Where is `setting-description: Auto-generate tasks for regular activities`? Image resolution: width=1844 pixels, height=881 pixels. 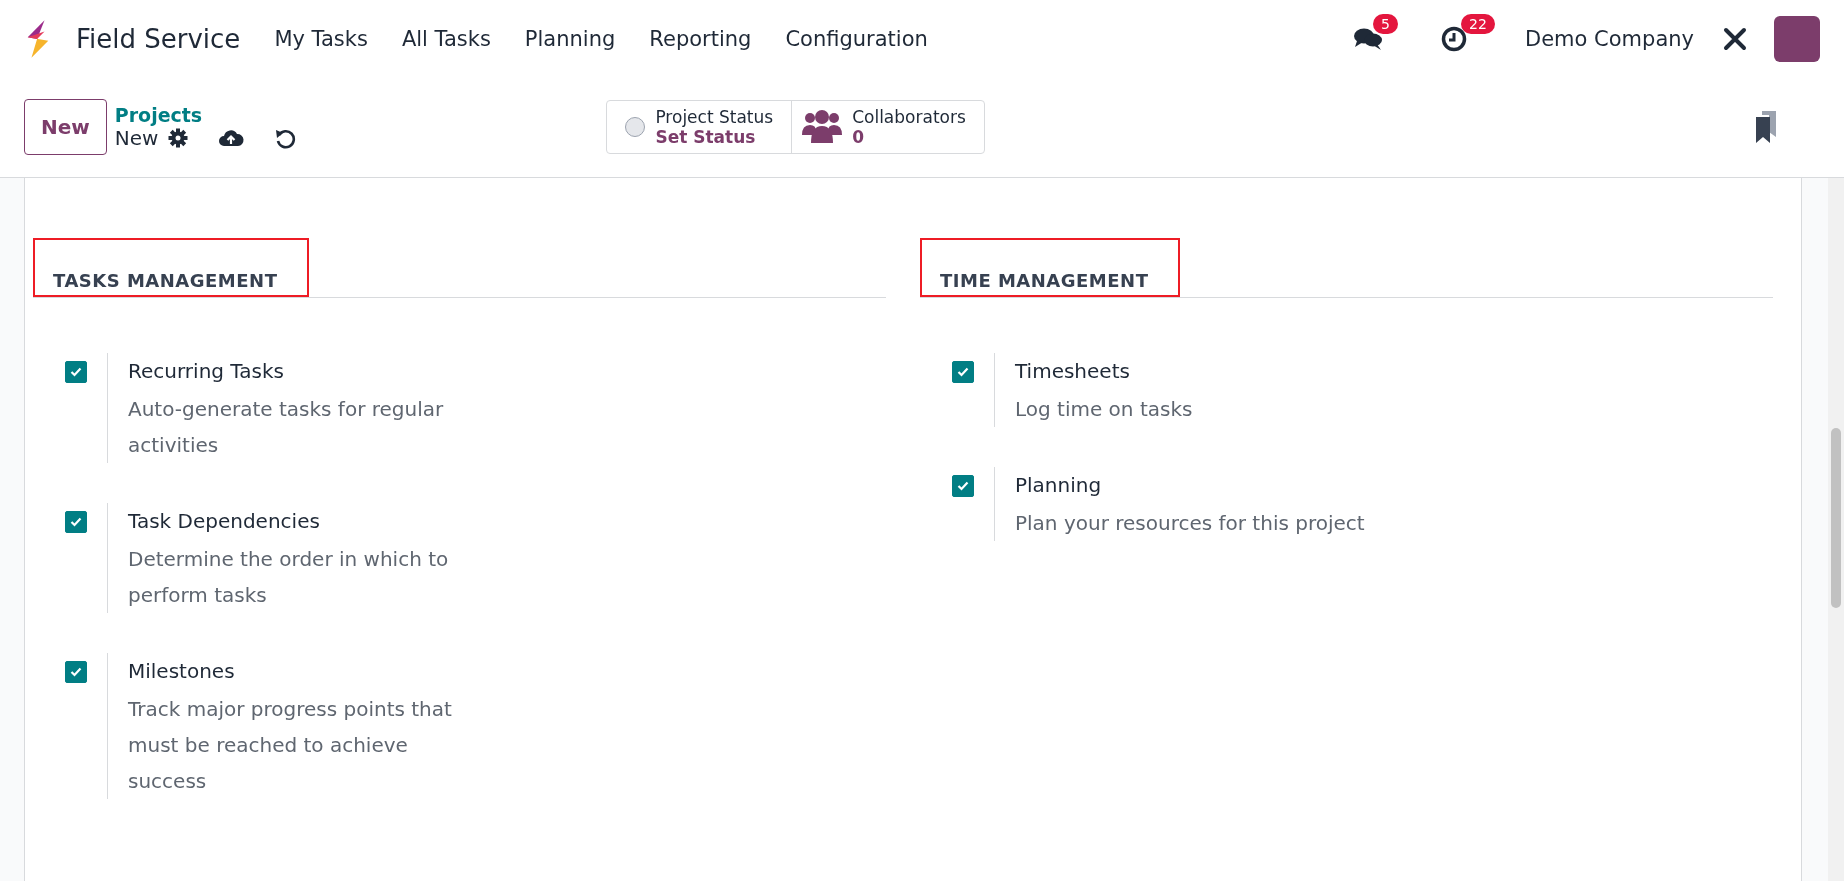
setting-description: Auto-generate tasks for regular activities is located at coordinates (286, 427).